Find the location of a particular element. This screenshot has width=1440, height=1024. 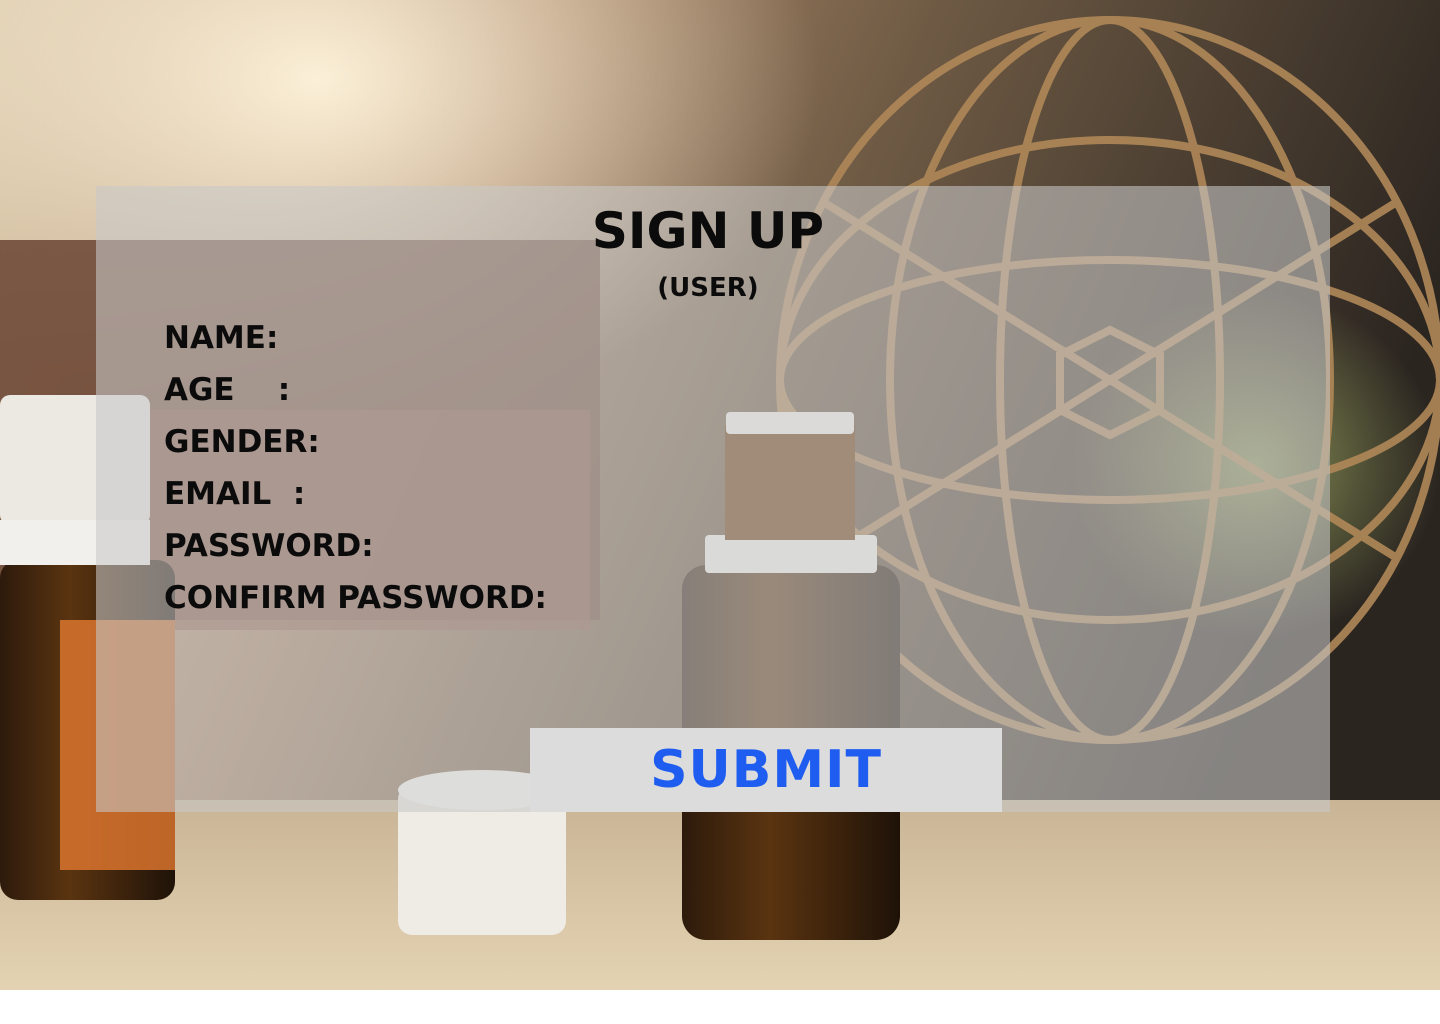

submit-button: SUBMIT is located at coordinates (766, 770).